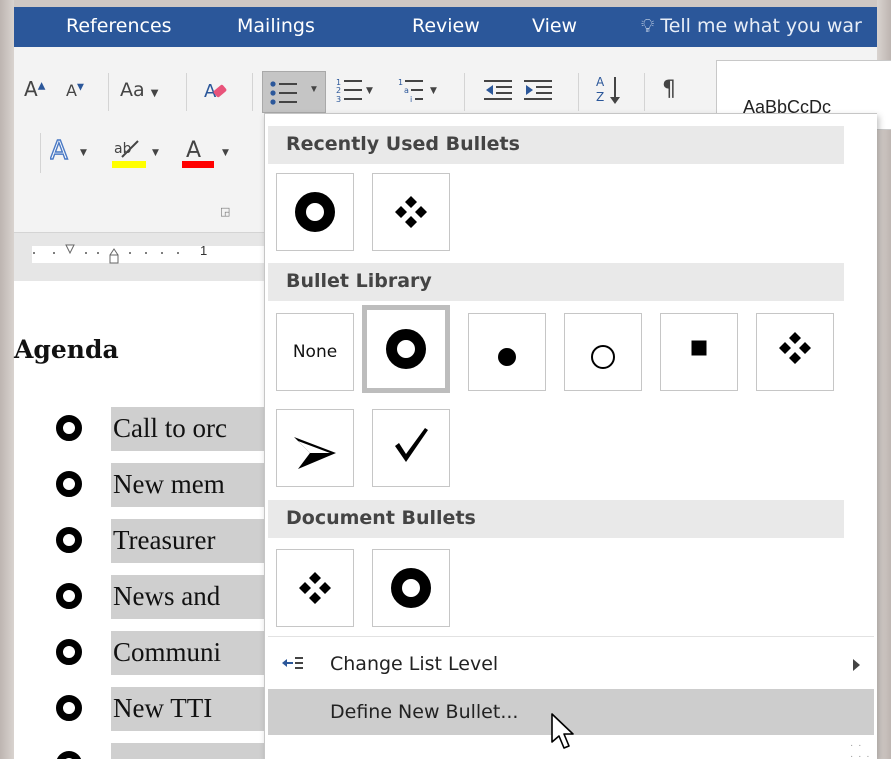 The width and height of the screenshot is (891, 759). What do you see at coordinates (499, 92) in the screenshot?
I see `decrease-indent-icon` at bounding box center [499, 92].